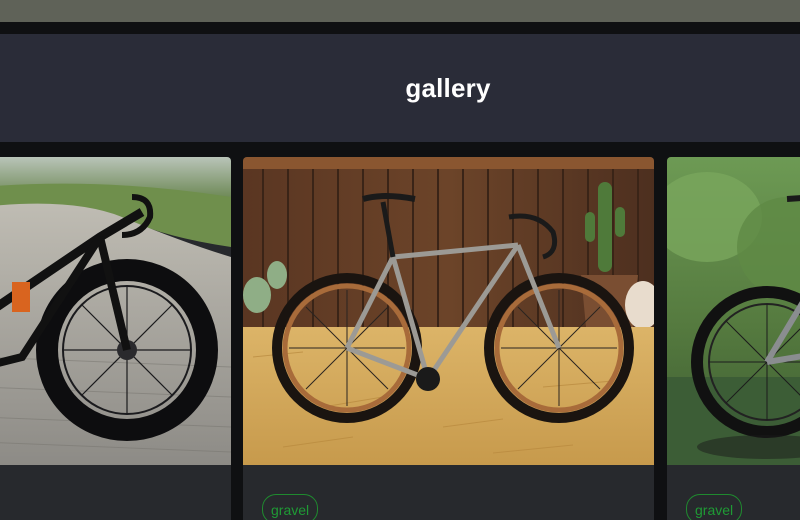  Describe the element at coordinates (448, 87) in the screenshot. I see `page-title: gallery` at that location.